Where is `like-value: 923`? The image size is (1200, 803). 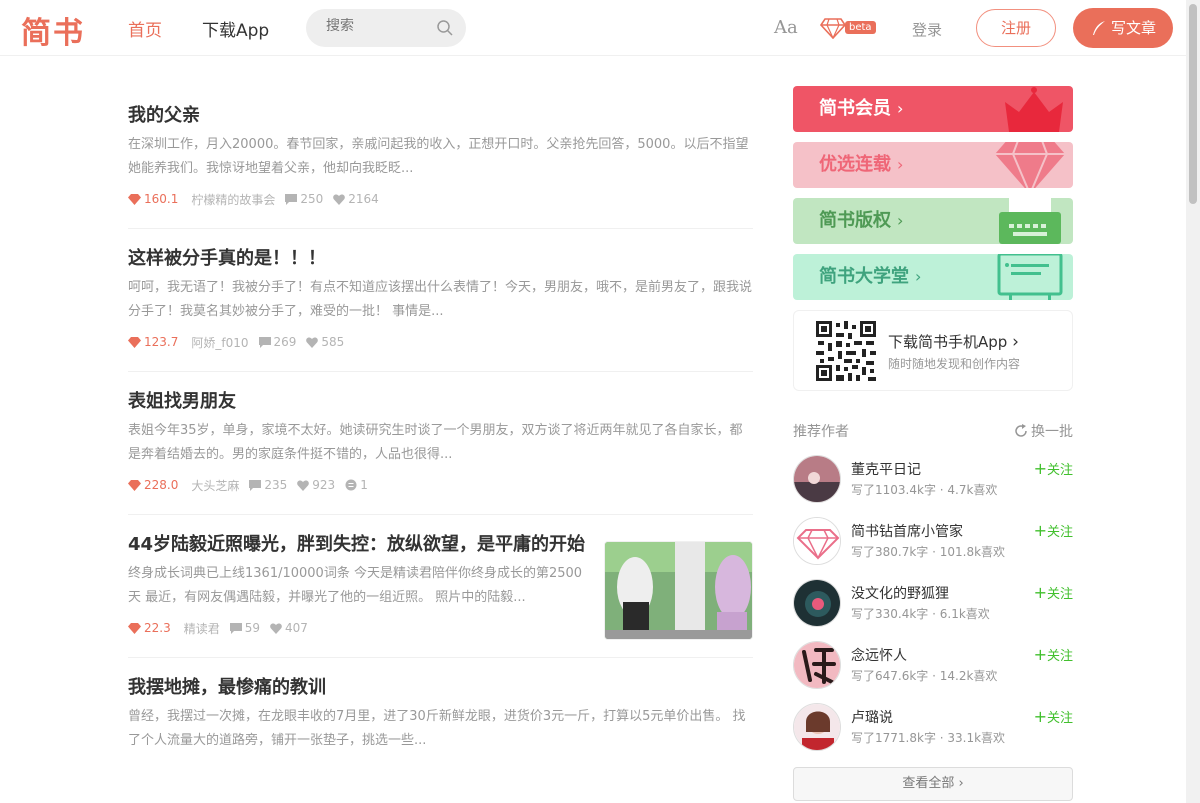
like-value: 923 is located at coordinates (324, 485).